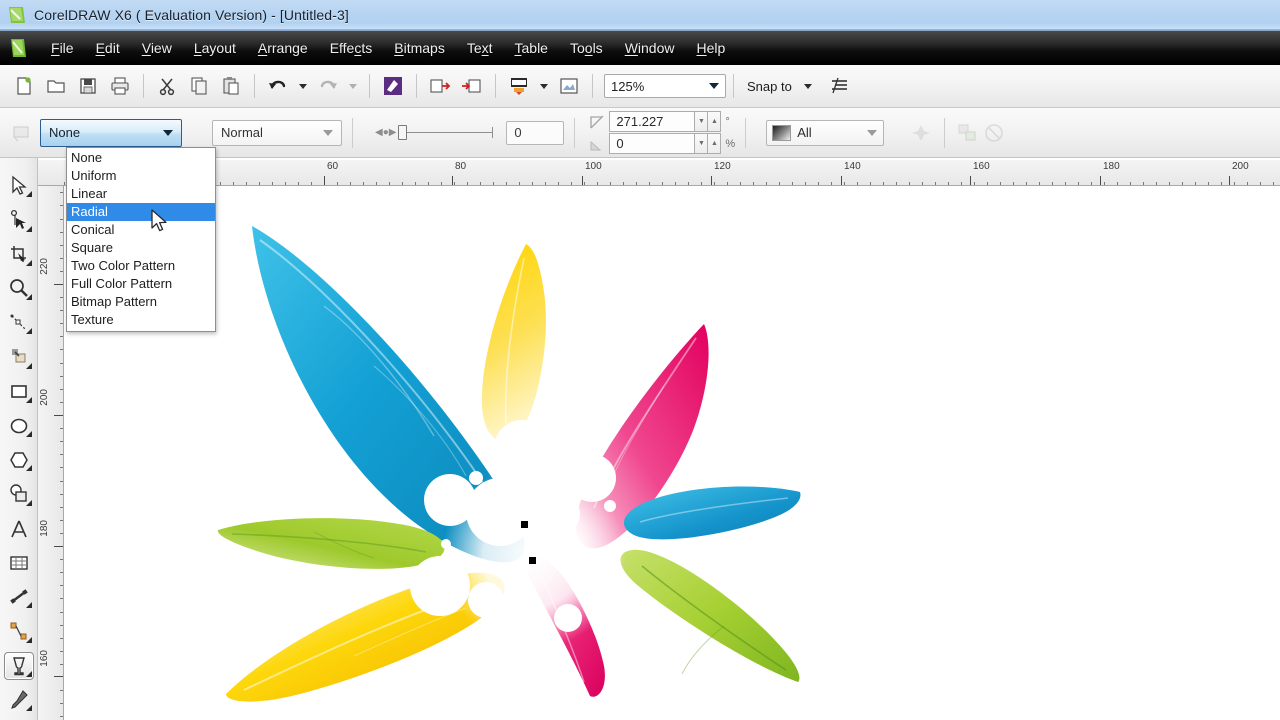 This screenshot has width=1280, height=720. What do you see at coordinates (665, 86) in the screenshot?
I see `zoom-level-combo: 125%` at bounding box center [665, 86].